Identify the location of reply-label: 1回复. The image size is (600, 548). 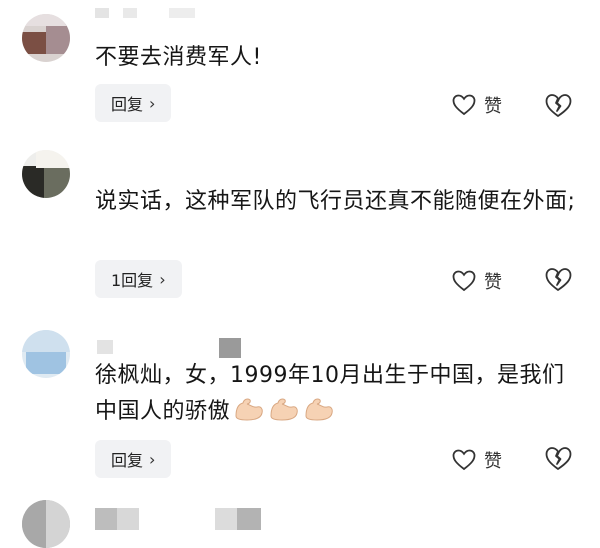
(132, 280).